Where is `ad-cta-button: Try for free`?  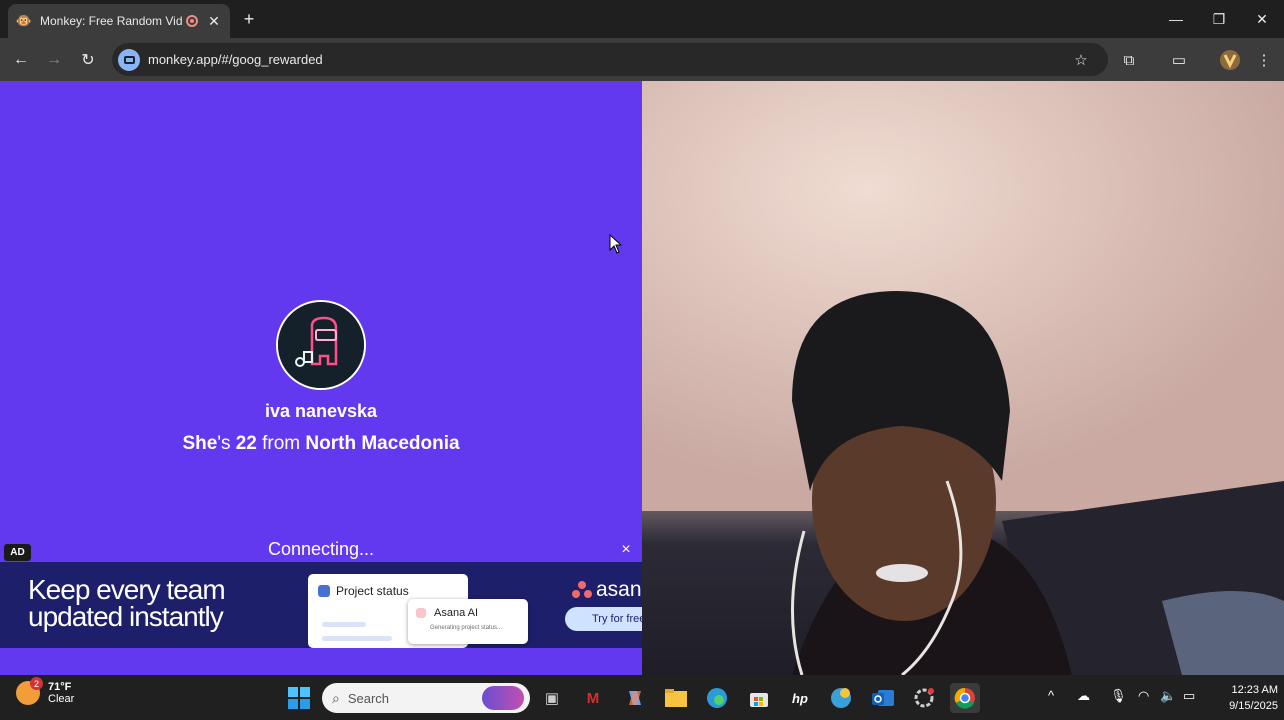 ad-cta-button: Try for free is located at coordinates (603, 619).